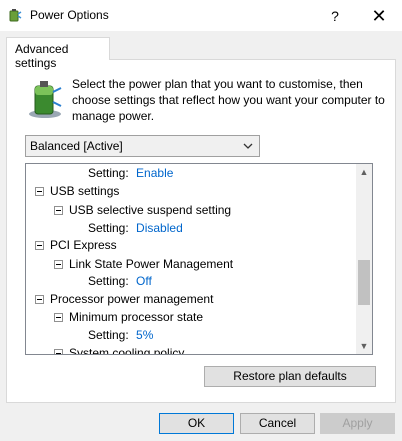 This screenshot has height=441, width=402. I want to click on power-plan-dropdown: Balanced [Active], so click(142, 146).